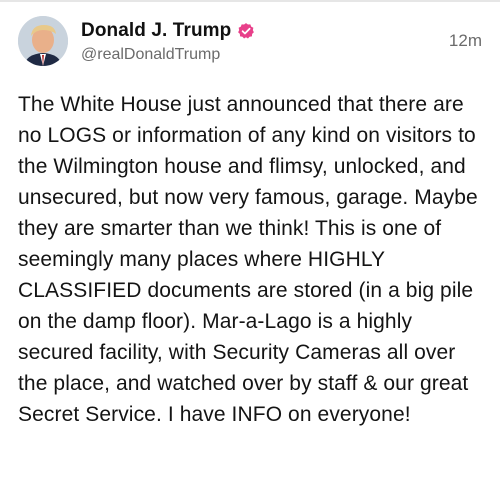 This screenshot has height=495, width=500. I want to click on author-display-name: Donald J. Trump, so click(156, 31).